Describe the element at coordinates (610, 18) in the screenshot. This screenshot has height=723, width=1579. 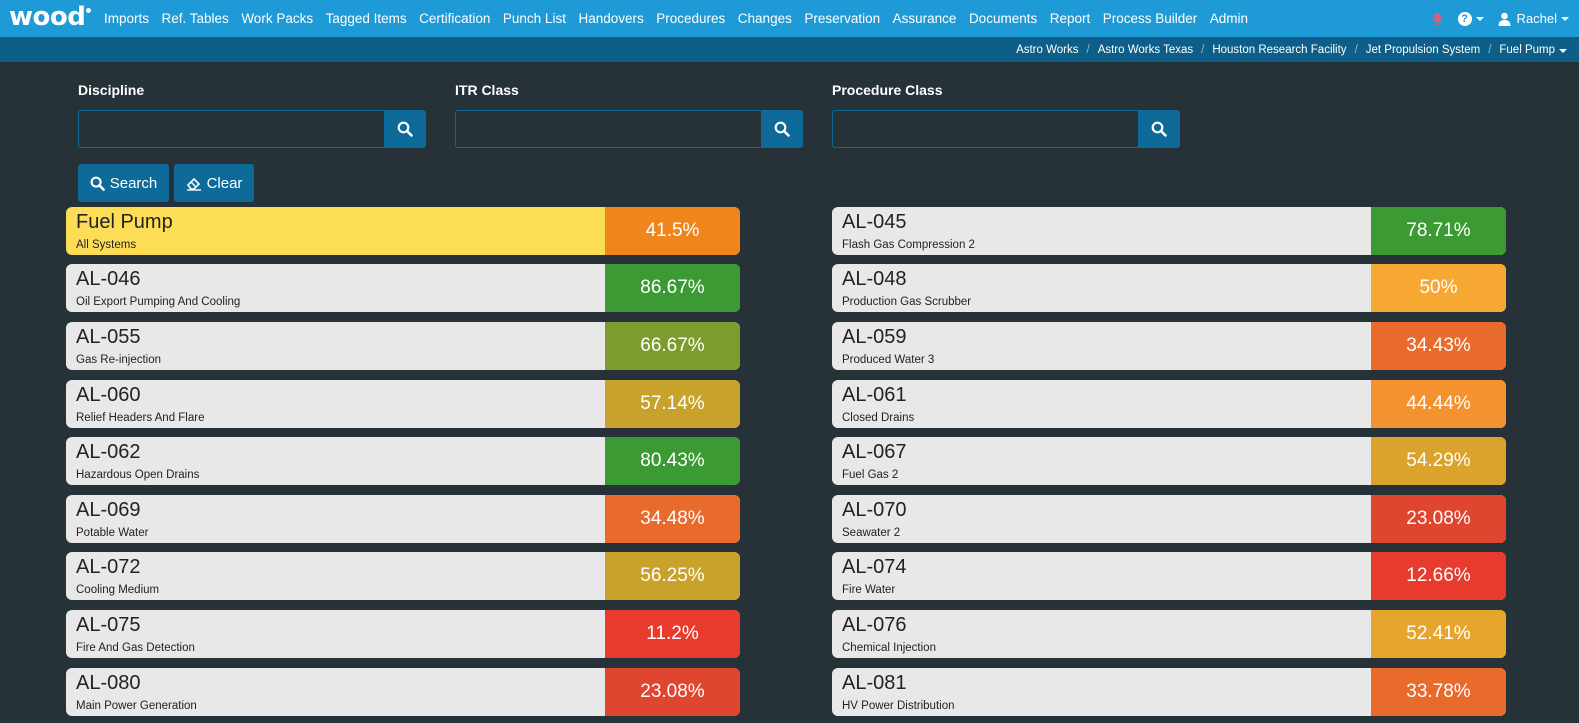
I see `nav-item-handovers: Handovers` at that location.